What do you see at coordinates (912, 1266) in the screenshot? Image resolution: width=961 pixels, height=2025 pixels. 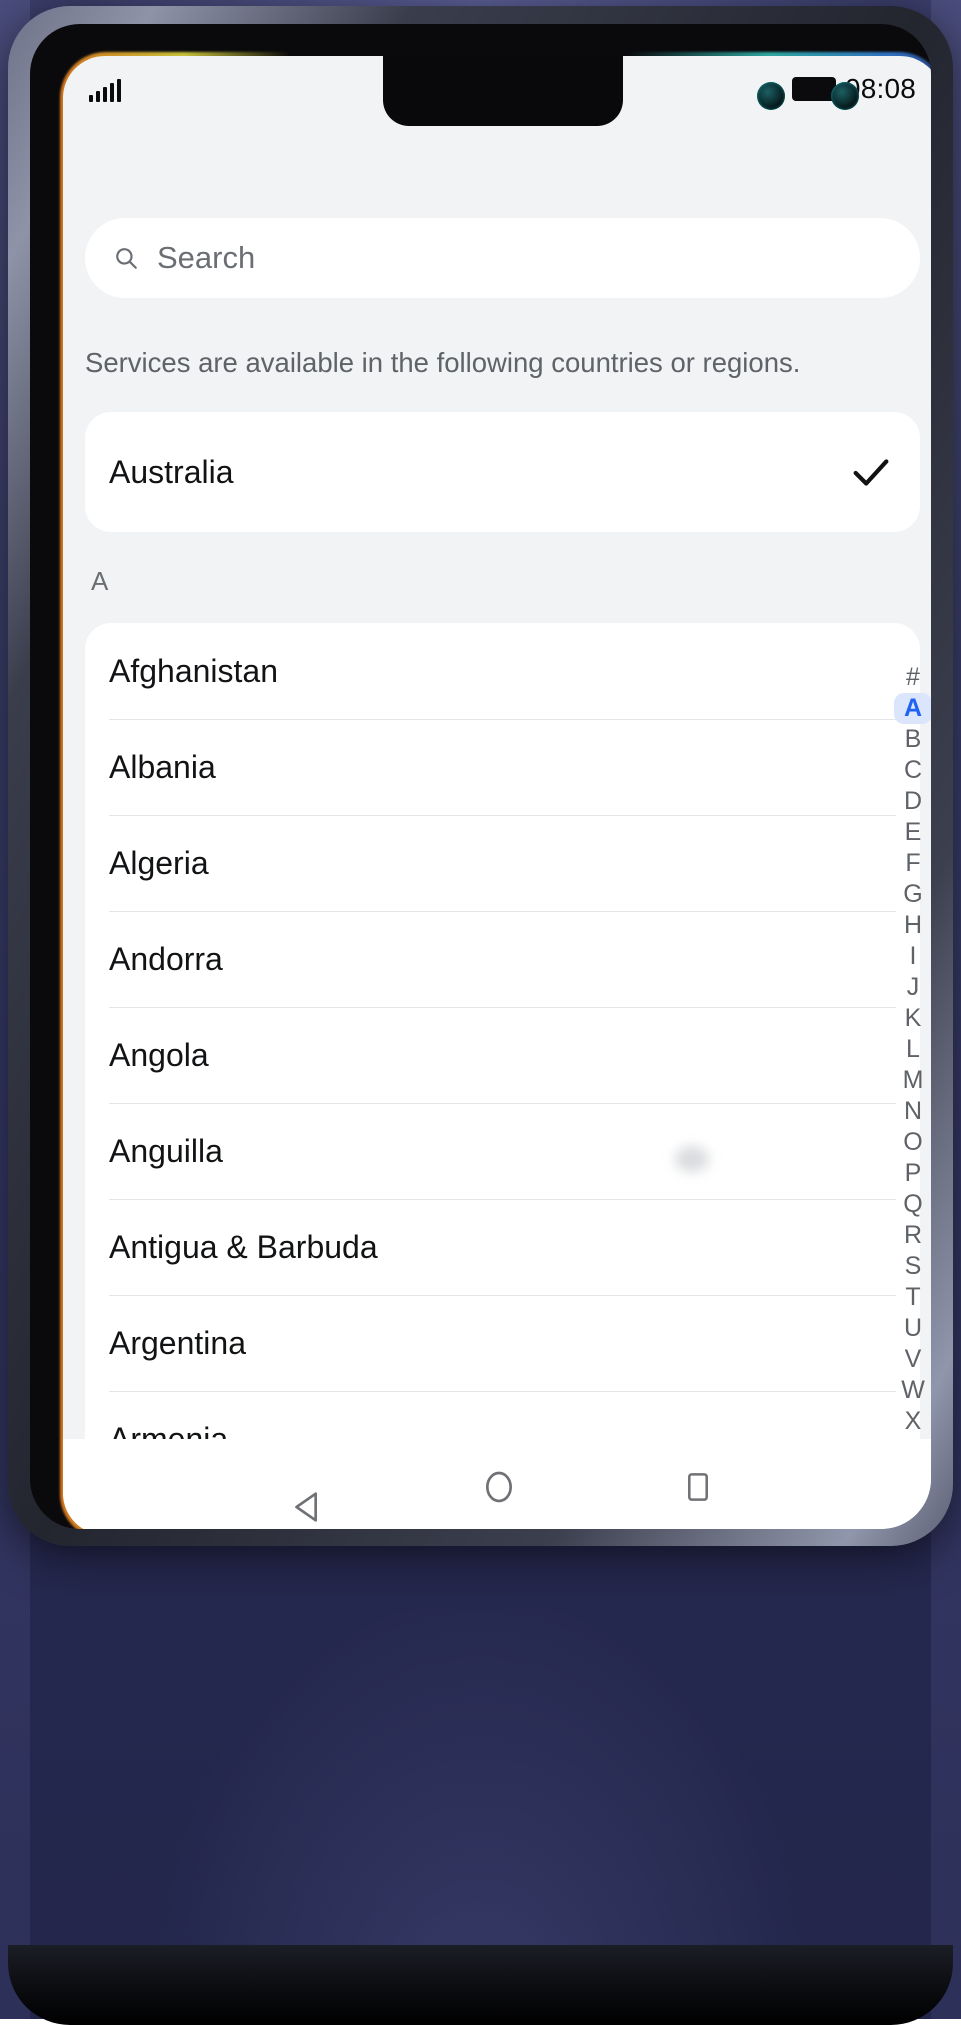 I see `index-letter-s: S` at bounding box center [912, 1266].